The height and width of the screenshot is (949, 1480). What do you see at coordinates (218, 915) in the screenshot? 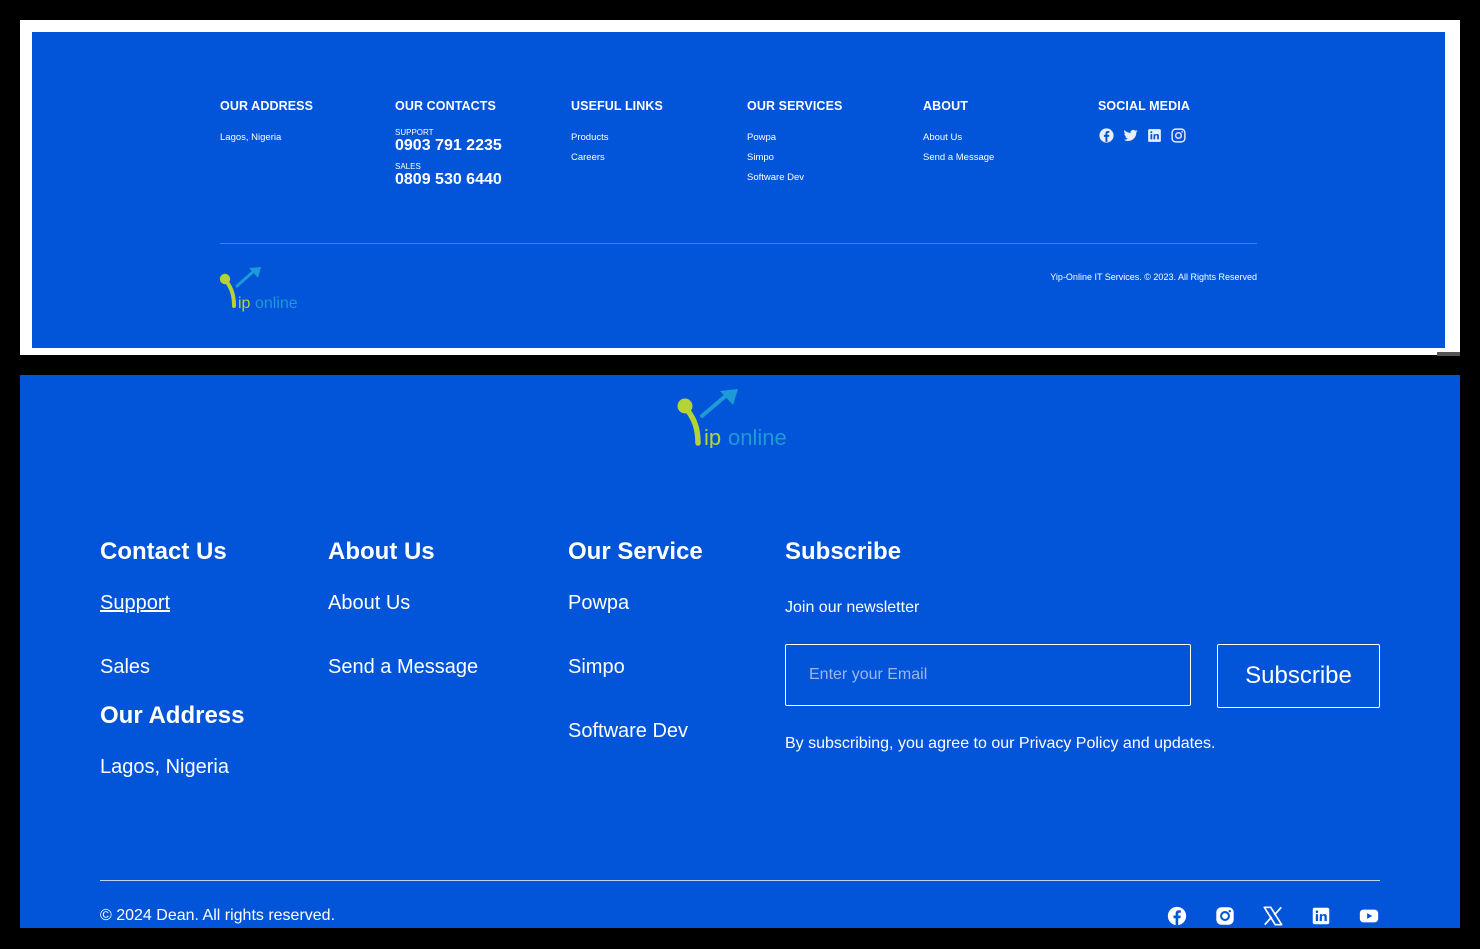
I see `new-copyright: © 2024 Dean. All rights reserved.` at bounding box center [218, 915].